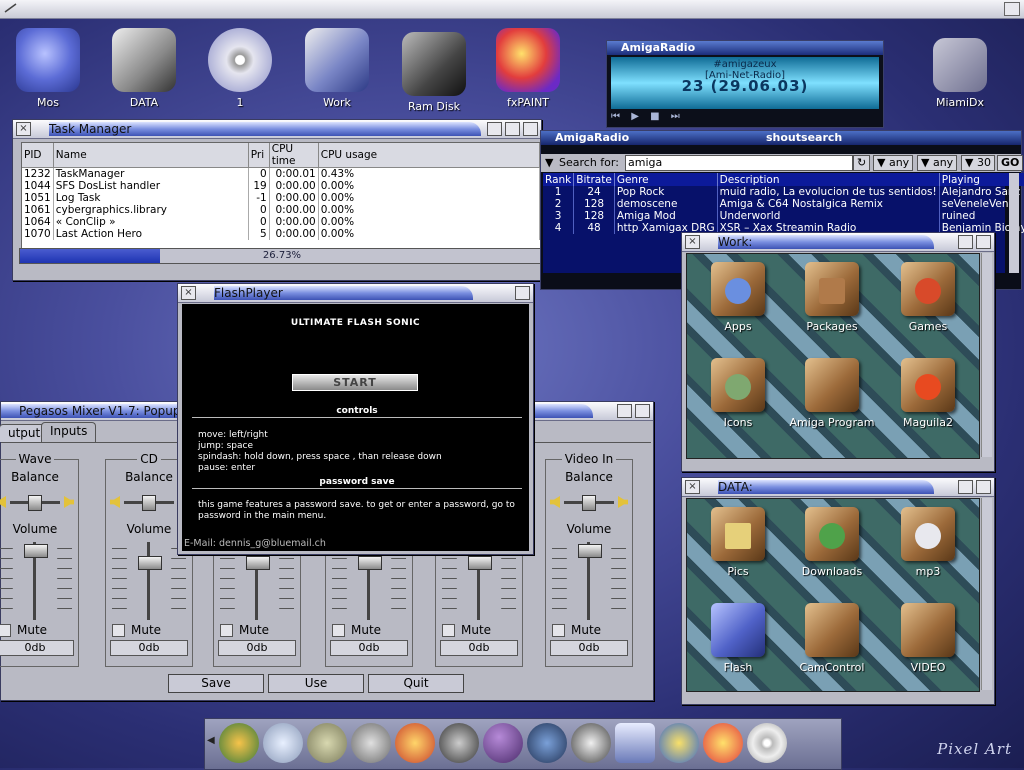  I want to click on folder-games: Games, so click(928, 297).